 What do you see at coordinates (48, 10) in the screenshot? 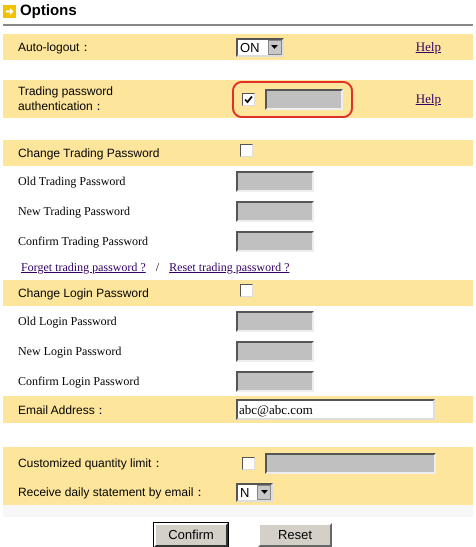
I see `page-title: Options` at bounding box center [48, 10].